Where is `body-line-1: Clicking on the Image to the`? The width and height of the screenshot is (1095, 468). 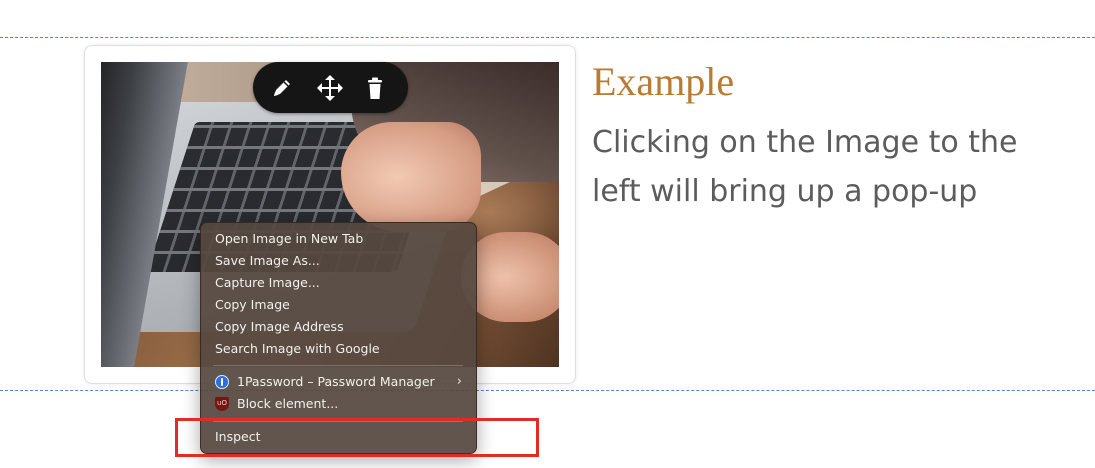
body-line-1: Clicking on the Image to the is located at coordinates (805, 142).